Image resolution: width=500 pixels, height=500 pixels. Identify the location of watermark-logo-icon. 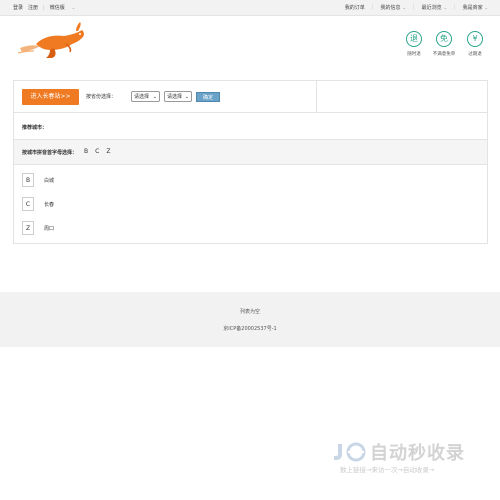
(350, 452).